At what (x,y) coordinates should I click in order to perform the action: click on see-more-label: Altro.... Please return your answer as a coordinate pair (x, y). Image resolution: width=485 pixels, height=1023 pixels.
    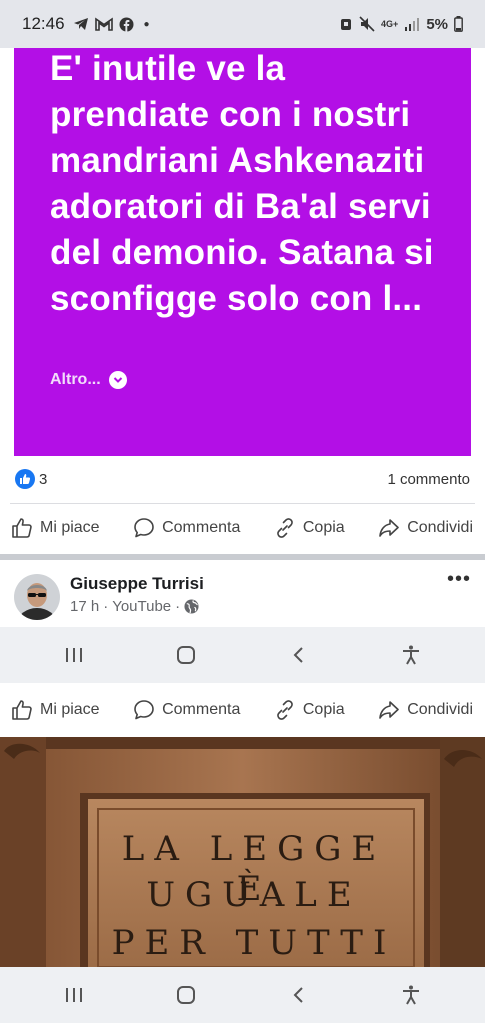
    Looking at the image, I should click on (75, 379).